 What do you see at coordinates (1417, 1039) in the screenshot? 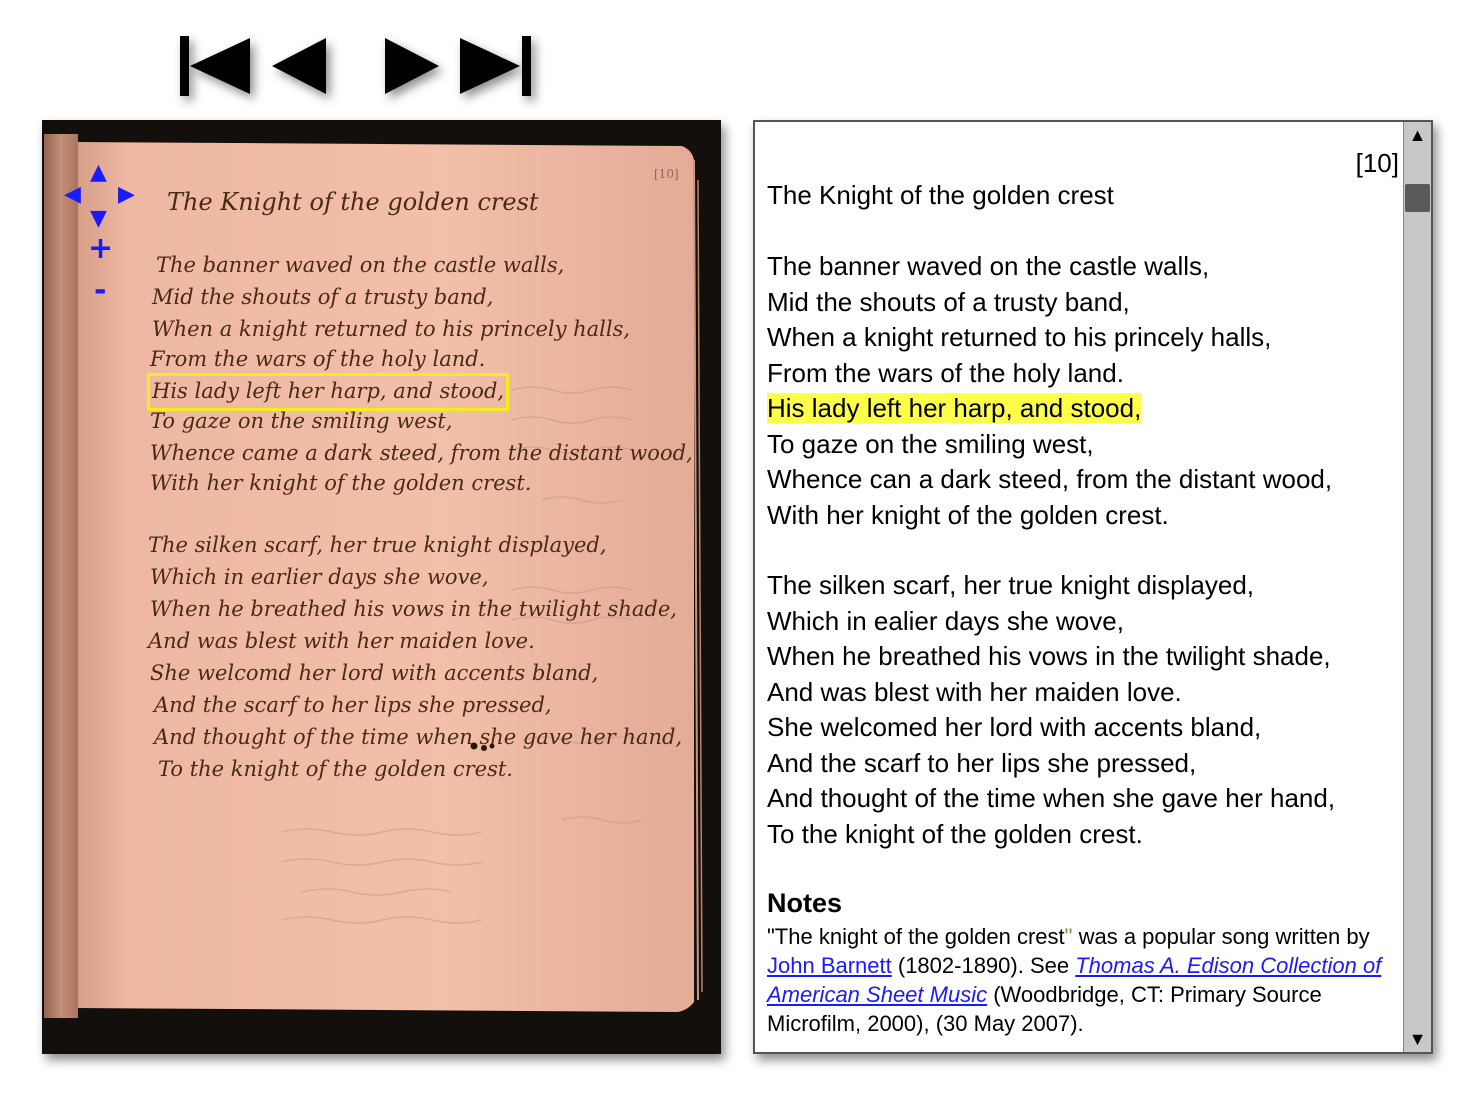
I see `scroll-down-arrow-icon: ▼` at bounding box center [1417, 1039].